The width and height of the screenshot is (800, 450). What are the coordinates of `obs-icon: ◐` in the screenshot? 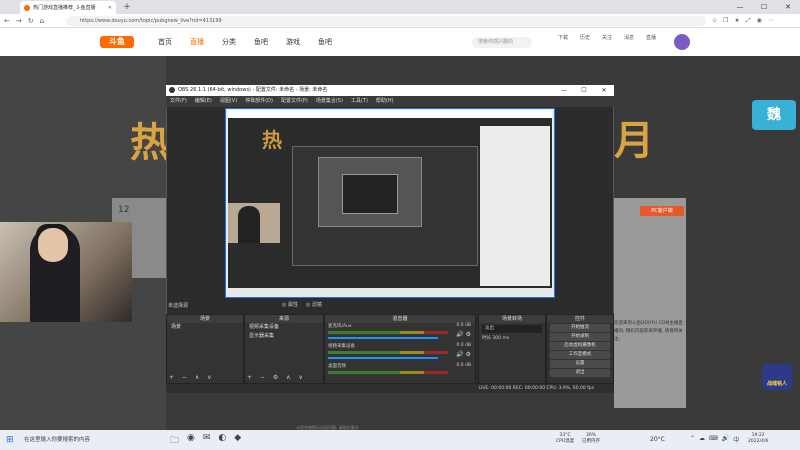 It's located at (222, 441).